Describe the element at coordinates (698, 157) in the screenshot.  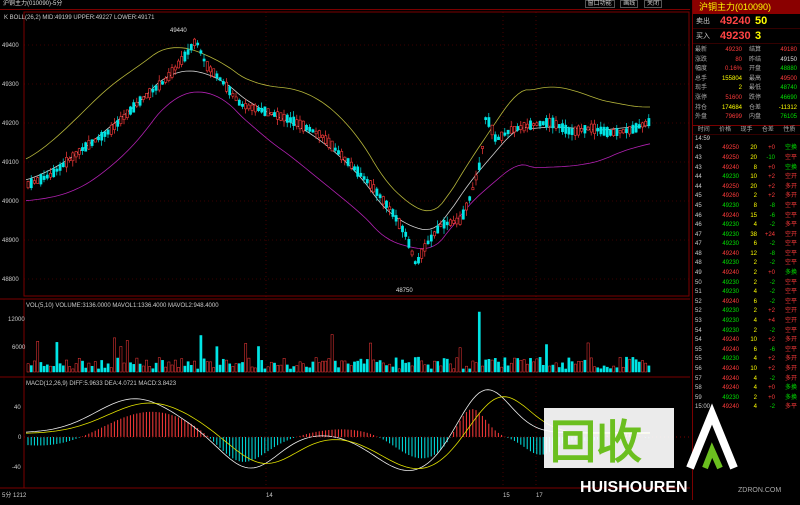
I see `tick-time: 43` at that location.